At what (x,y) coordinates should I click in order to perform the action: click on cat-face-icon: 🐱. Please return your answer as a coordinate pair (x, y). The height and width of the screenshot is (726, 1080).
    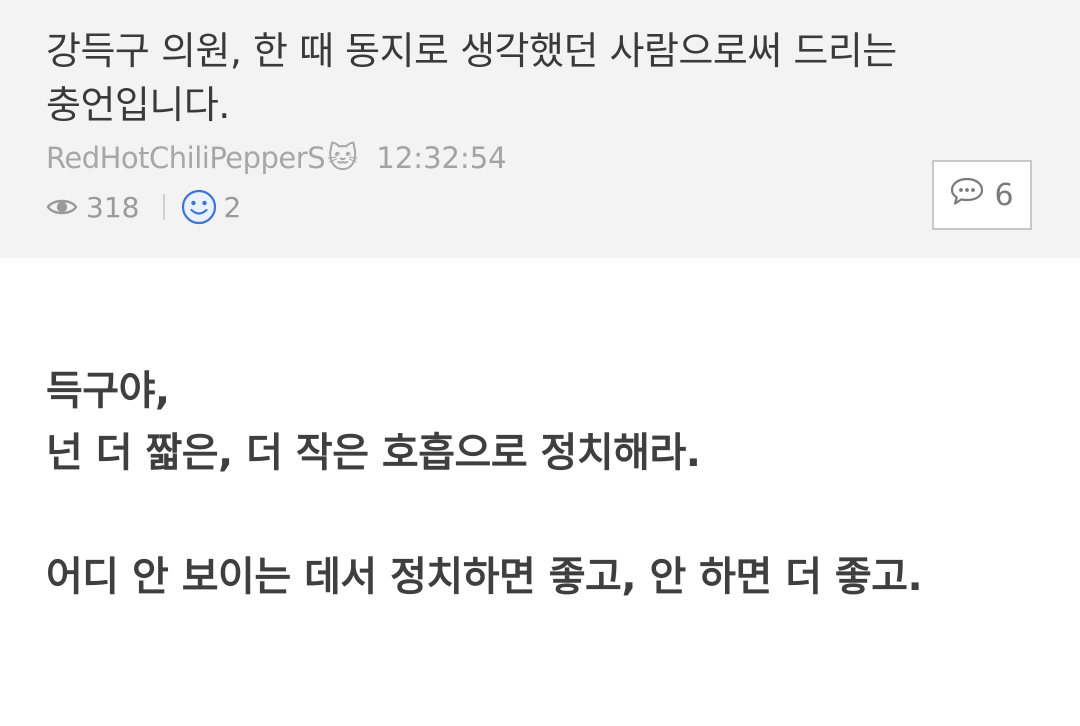
    Looking at the image, I should click on (343, 158).